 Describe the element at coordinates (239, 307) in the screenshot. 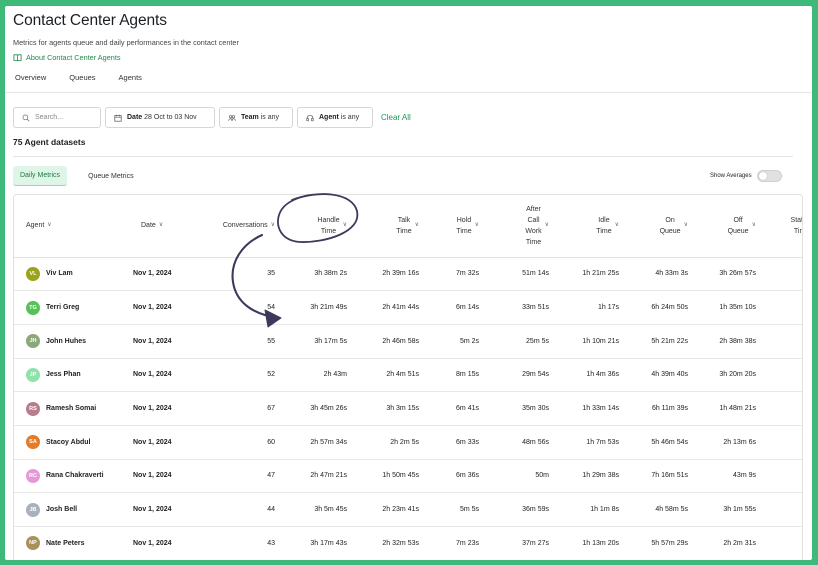

I see `conversations-cell: 54` at that location.